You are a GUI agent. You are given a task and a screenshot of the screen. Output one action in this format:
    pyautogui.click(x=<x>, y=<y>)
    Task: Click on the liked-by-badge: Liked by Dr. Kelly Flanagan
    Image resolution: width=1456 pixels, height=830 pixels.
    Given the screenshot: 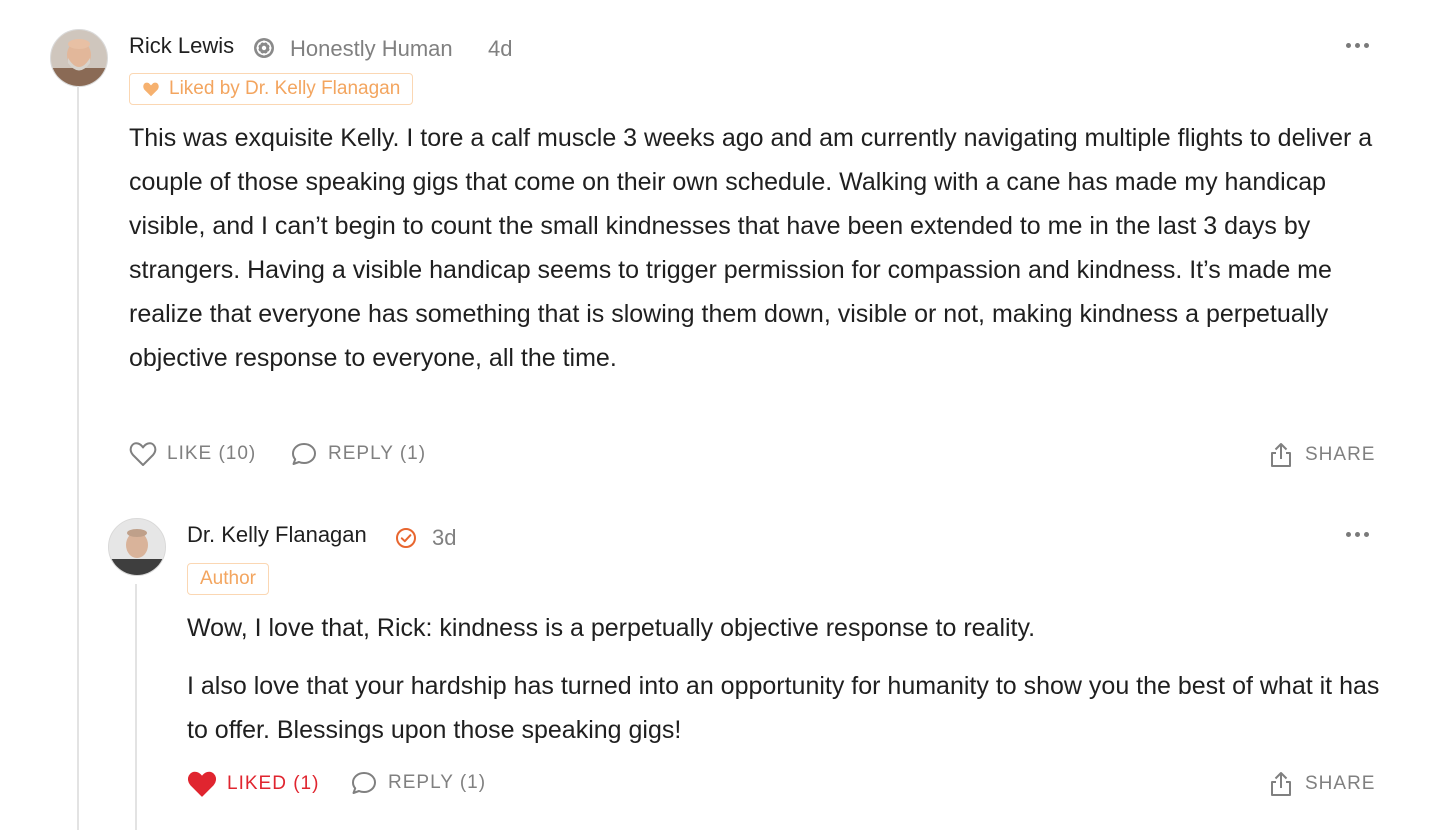 What is the action you would take?
    pyautogui.click(x=271, y=89)
    